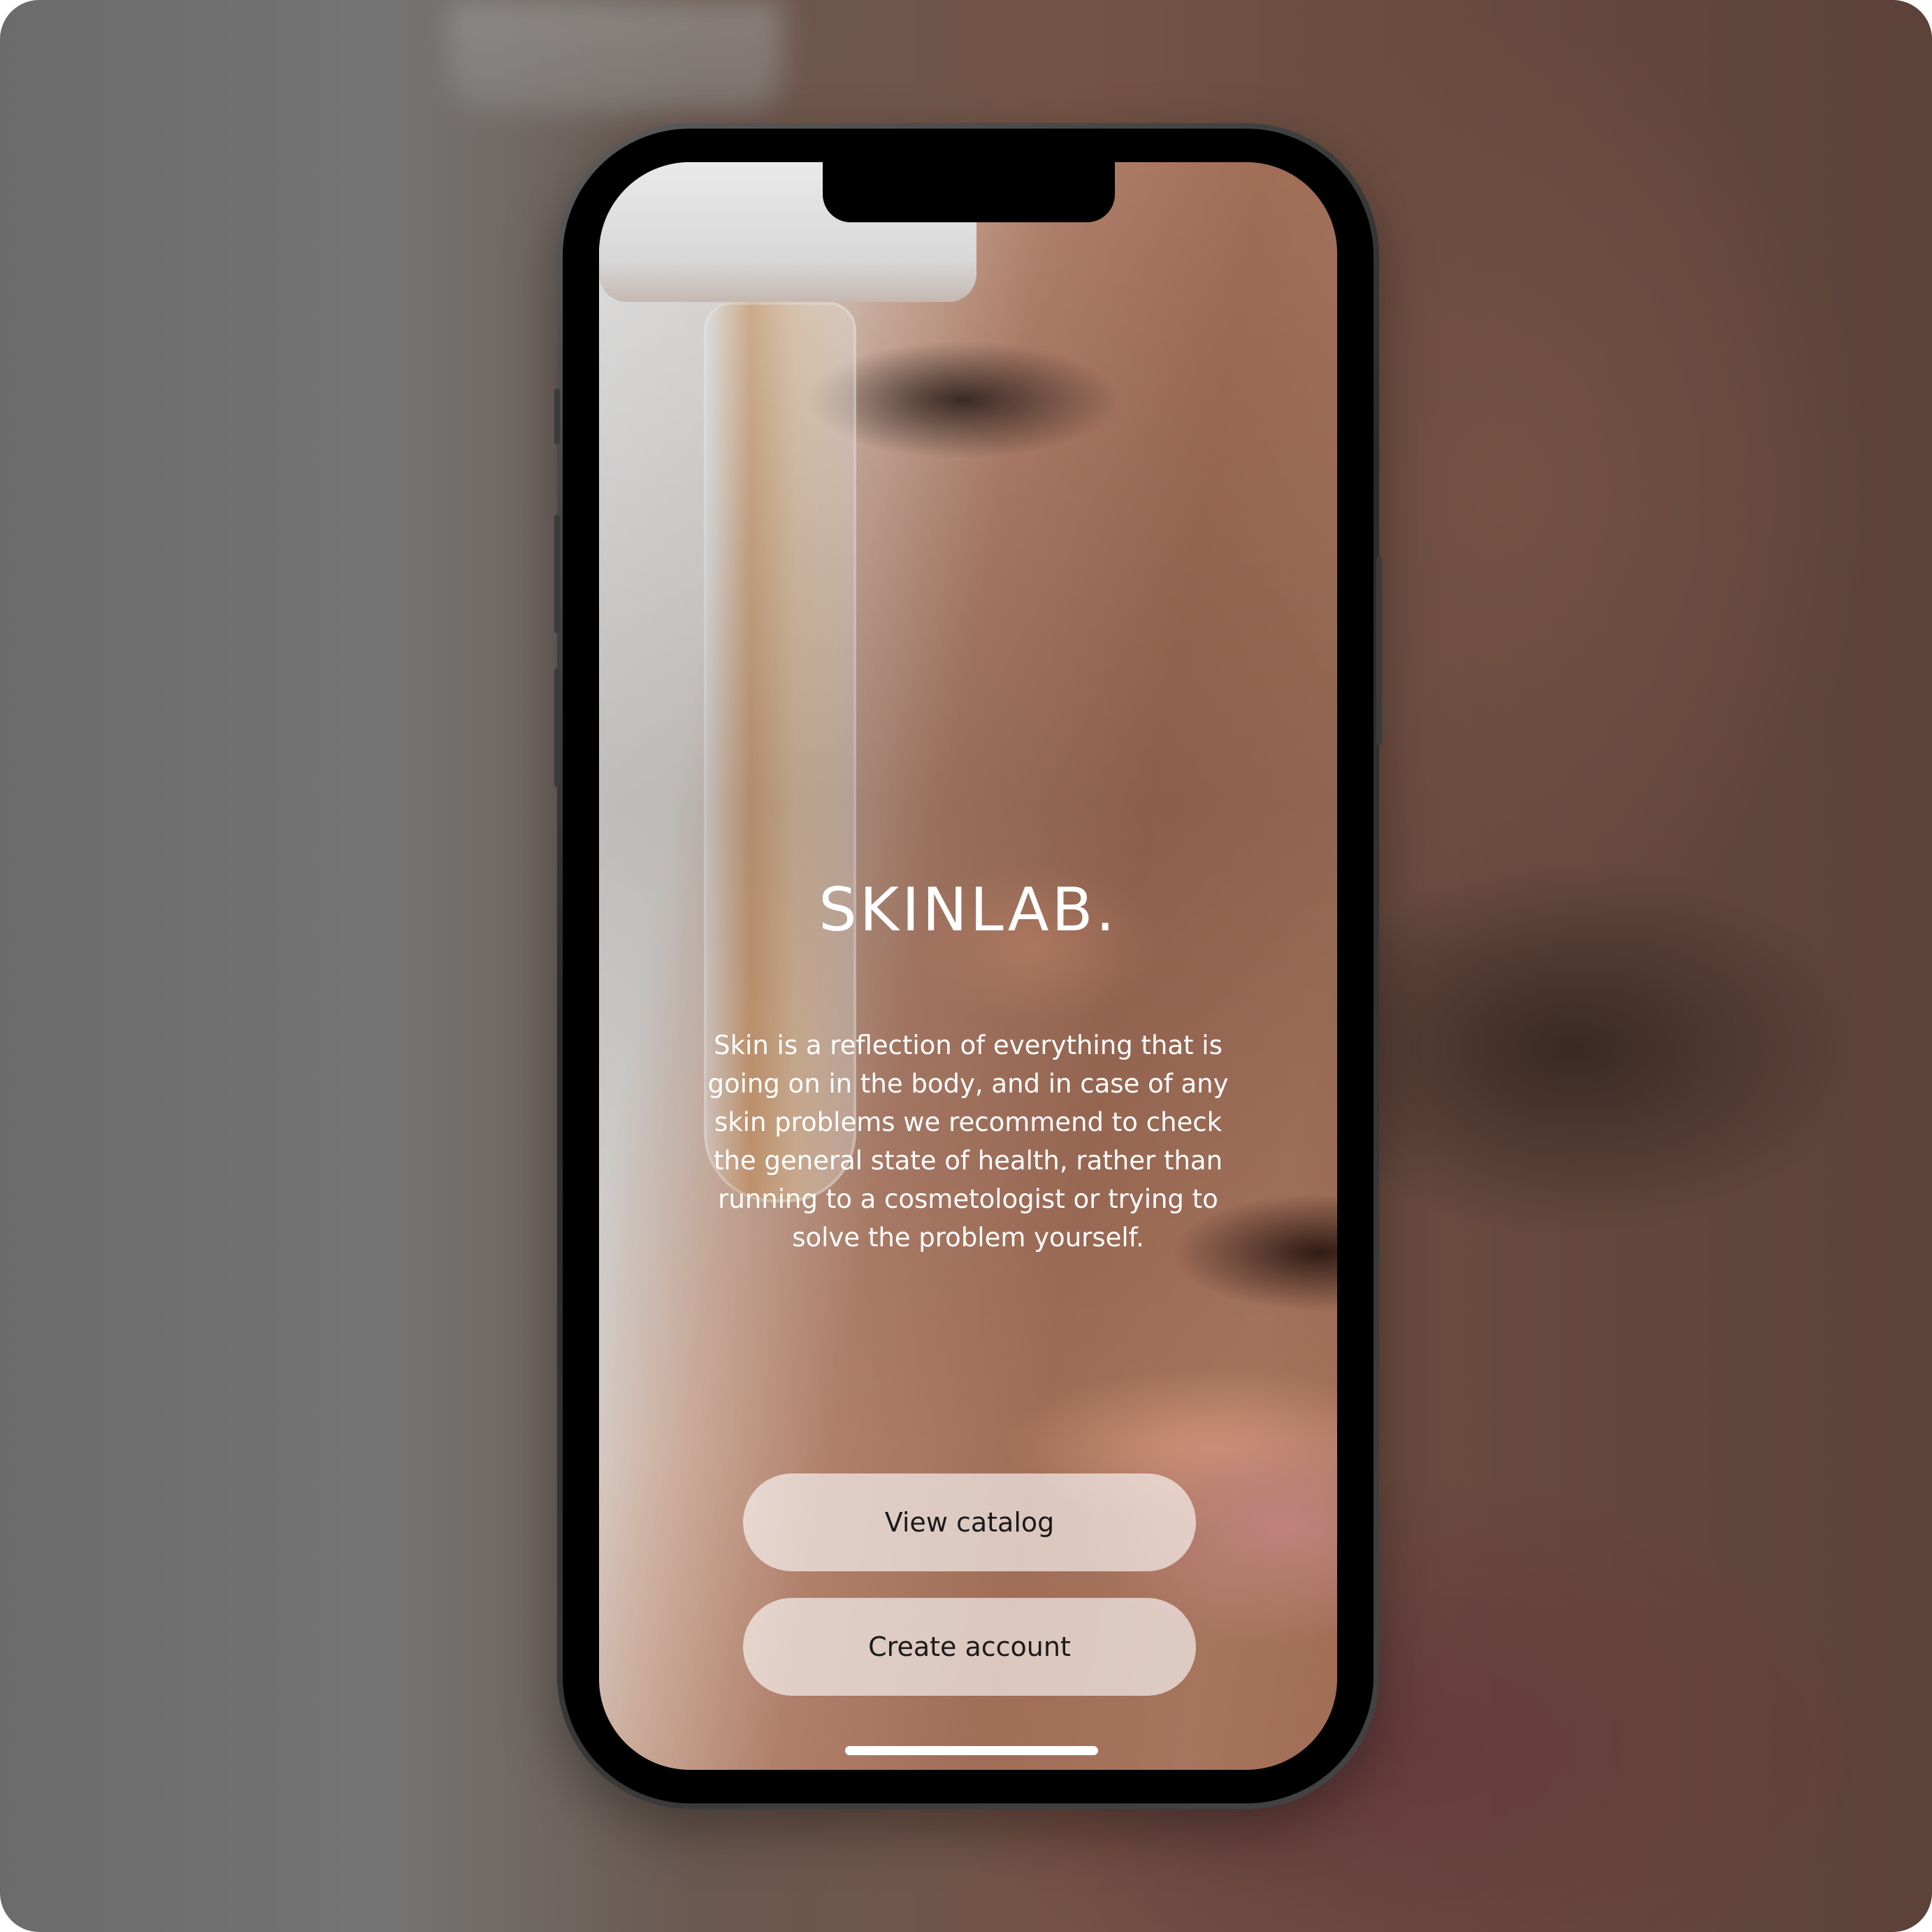 This screenshot has width=1932, height=1932. What do you see at coordinates (615, 56) in the screenshot?
I see `background-dropper` at bounding box center [615, 56].